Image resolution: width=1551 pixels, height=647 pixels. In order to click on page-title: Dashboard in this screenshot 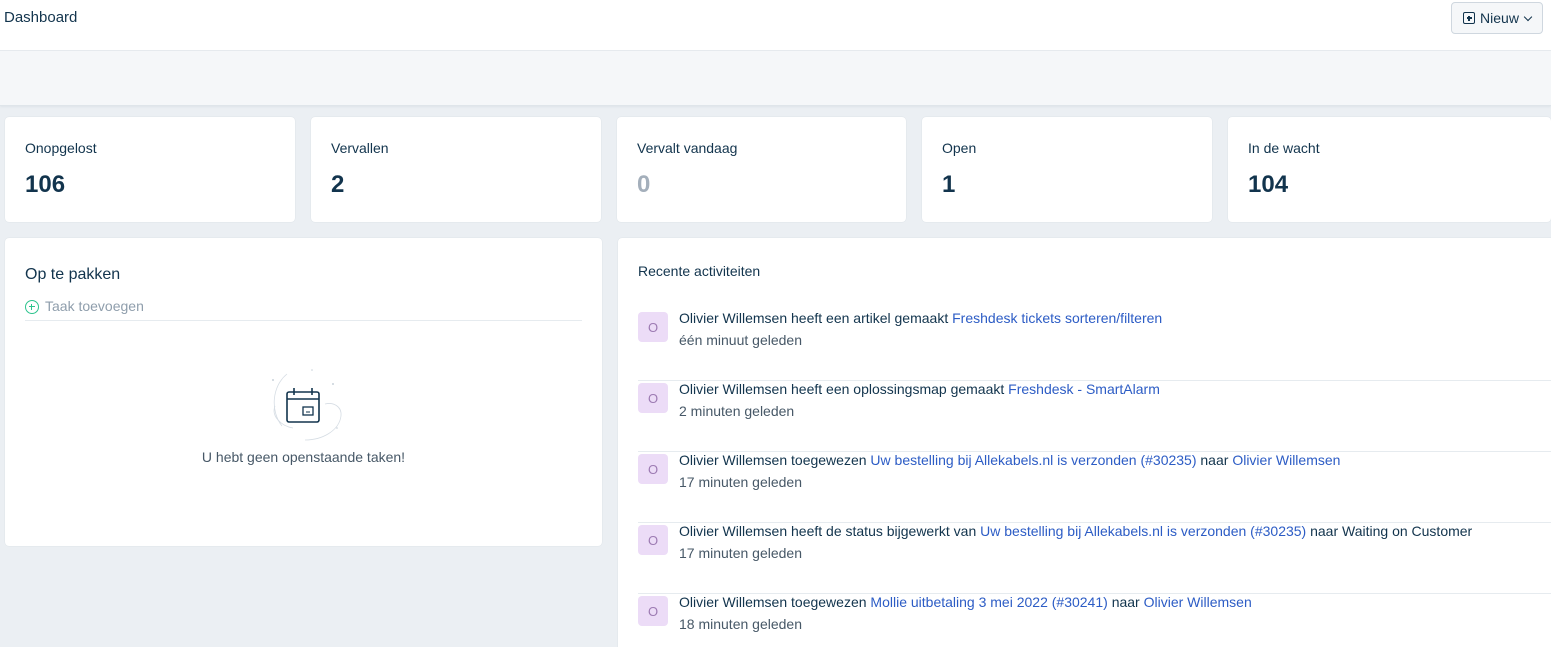, I will do `click(41, 17)`.